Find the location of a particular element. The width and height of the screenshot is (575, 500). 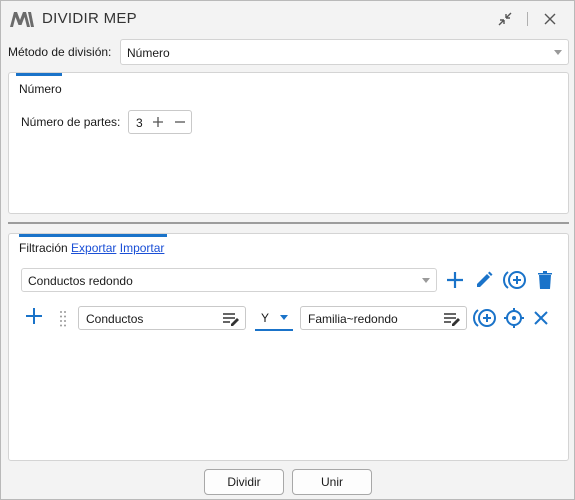

drag-handle-icon is located at coordinates (63, 319).